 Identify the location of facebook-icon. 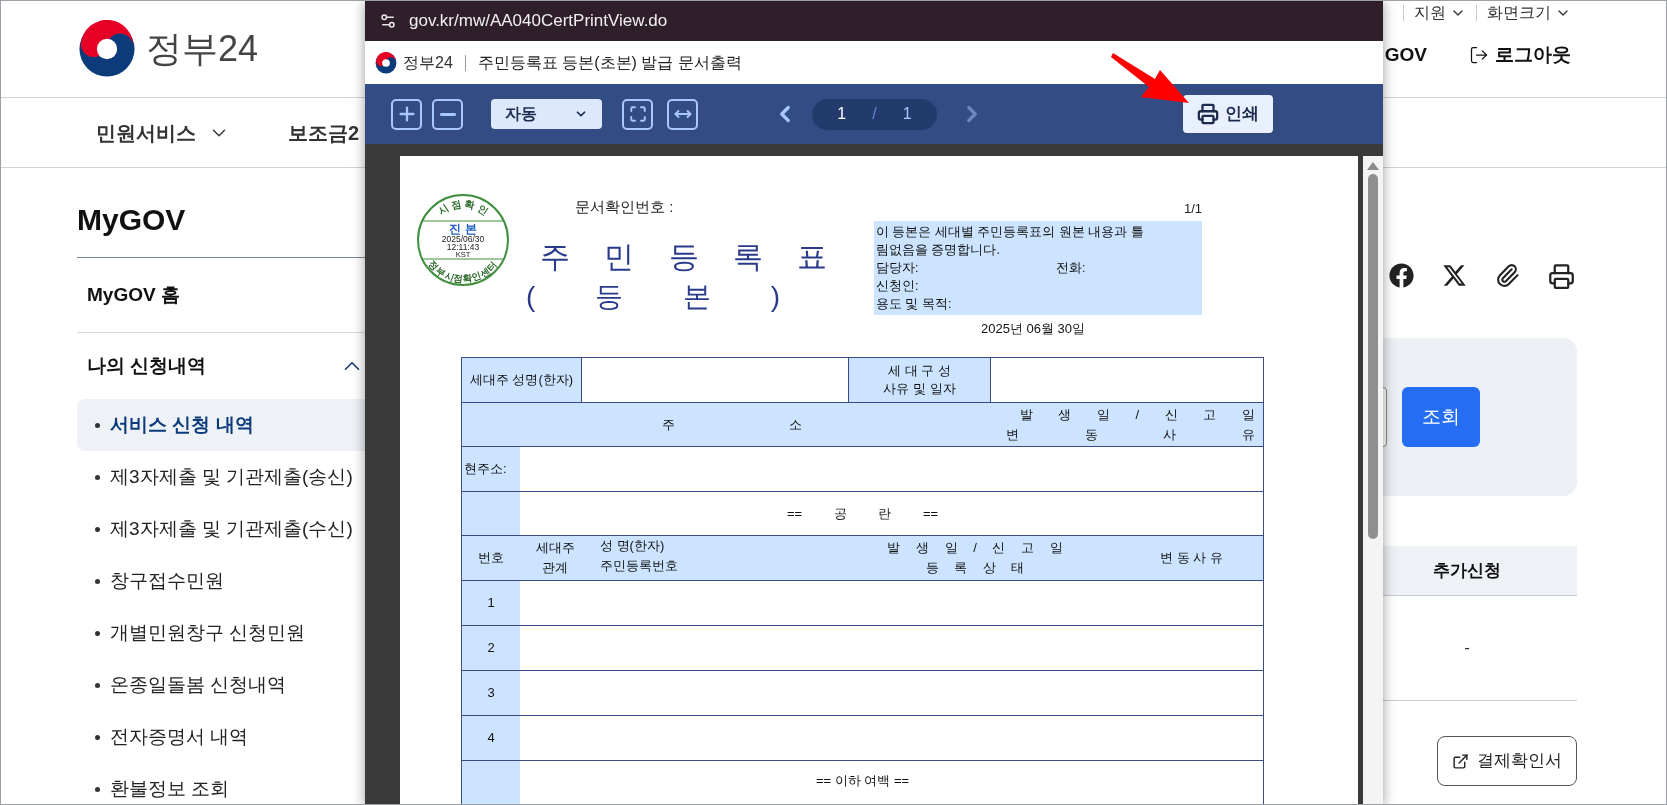
(1401, 275).